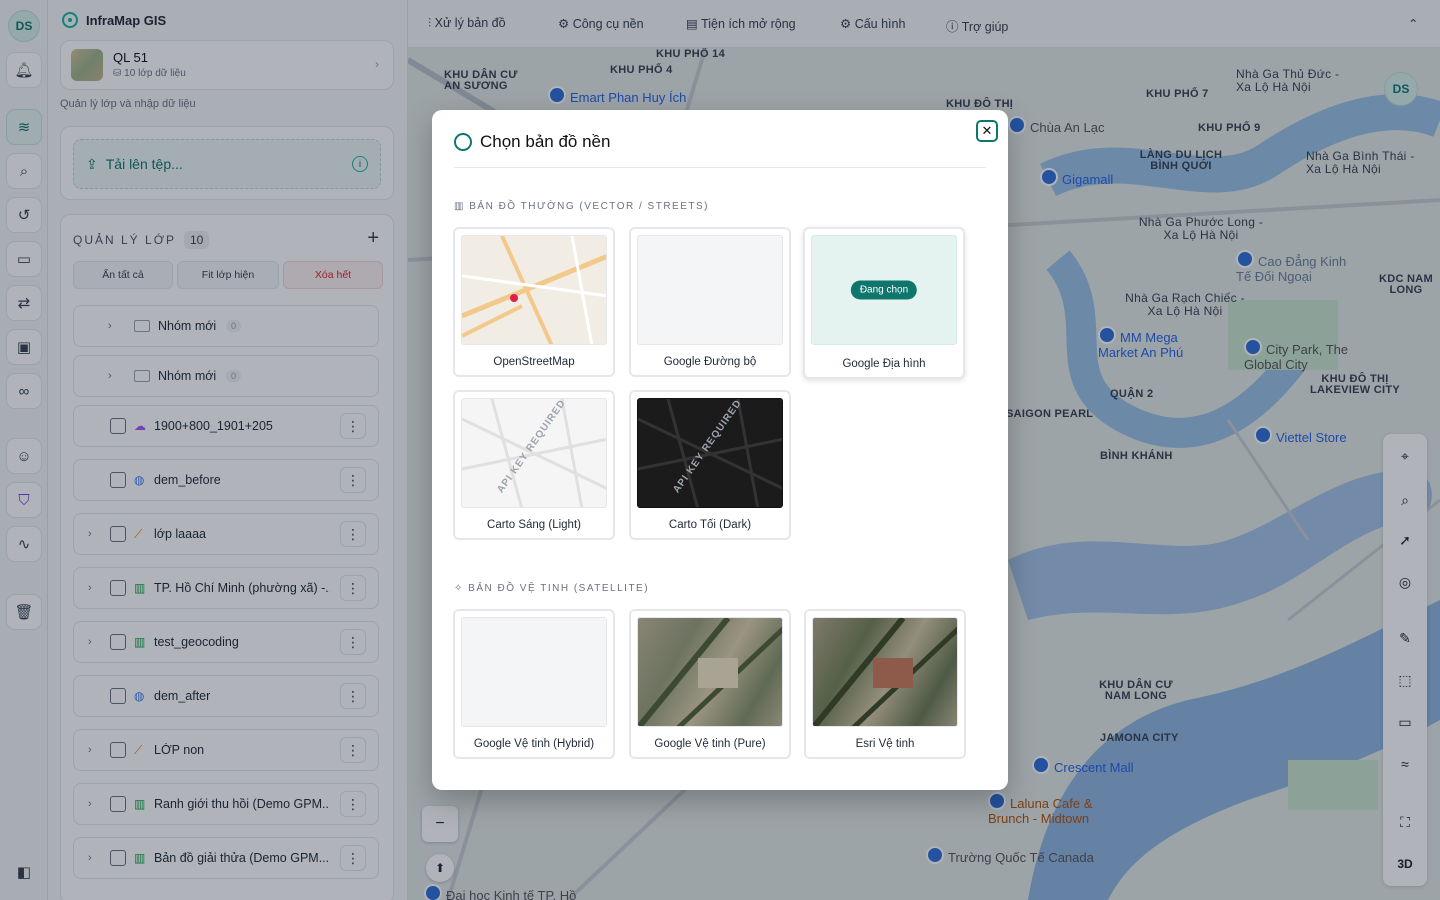 The width and height of the screenshot is (1440, 900). I want to click on basemap-label: OpenStreetMap, so click(534, 362).